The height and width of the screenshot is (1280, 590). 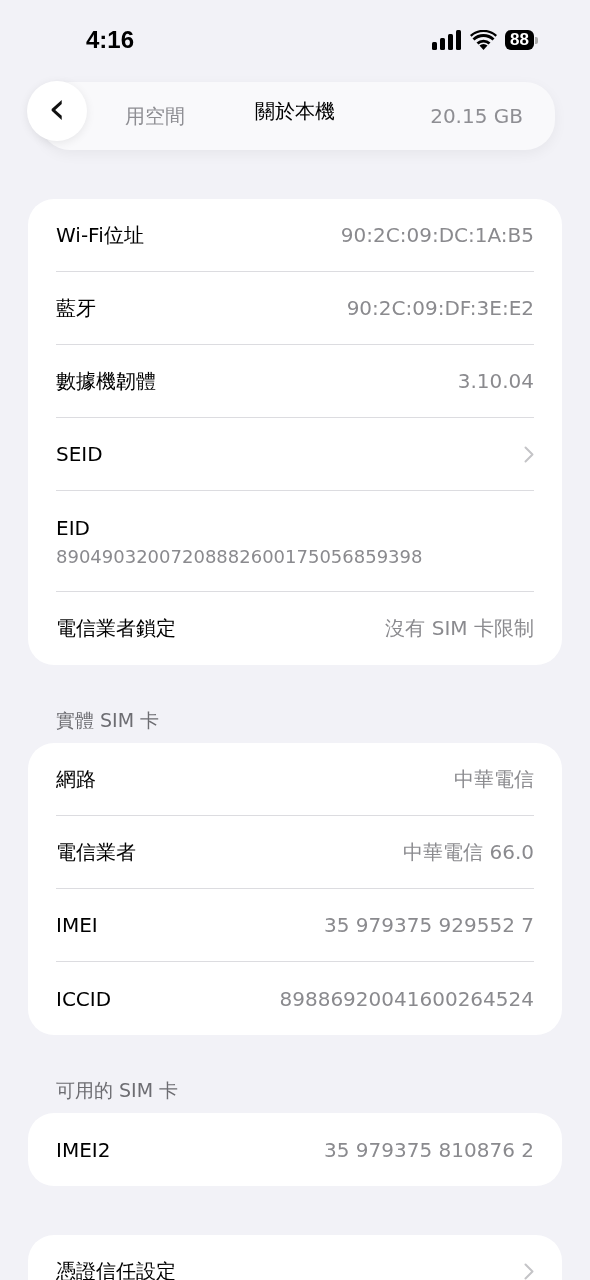 What do you see at coordinates (110, 40) in the screenshot?
I see `status-time: 4:16` at bounding box center [110, 40].